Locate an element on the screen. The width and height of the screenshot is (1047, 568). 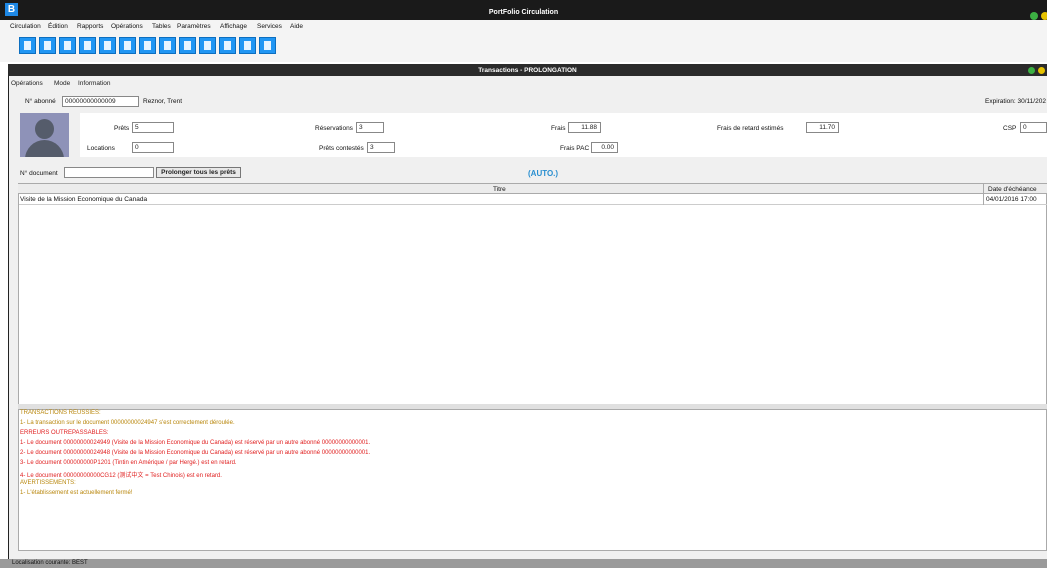
menu-rapports: Rapports is located at coordinates (90, 26).